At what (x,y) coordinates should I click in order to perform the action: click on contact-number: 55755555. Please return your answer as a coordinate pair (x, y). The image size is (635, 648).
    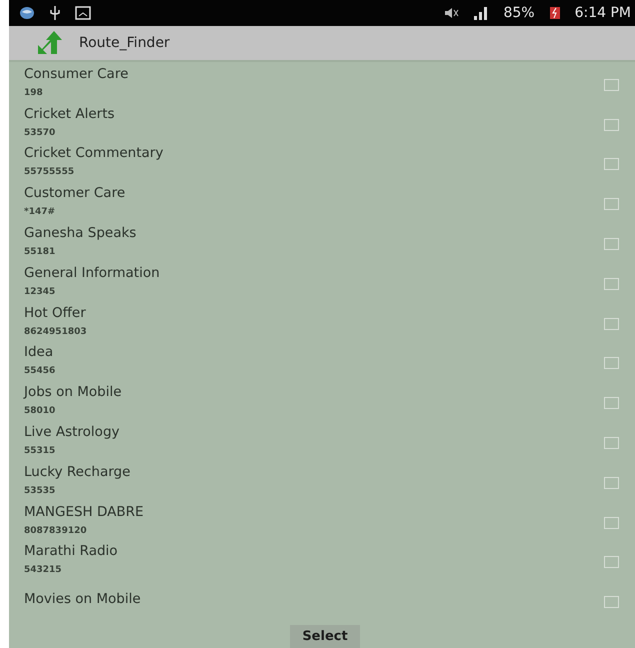
    Looking at the image, I should click on (49, 172).